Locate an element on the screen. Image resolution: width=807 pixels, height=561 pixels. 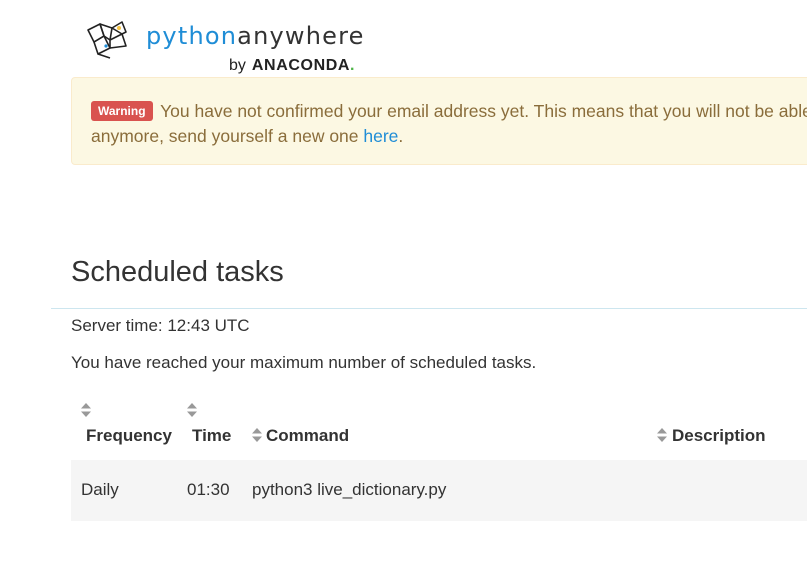
warning-message-line2: anymore, send yourself a new one is located at coordinates (227, 136).